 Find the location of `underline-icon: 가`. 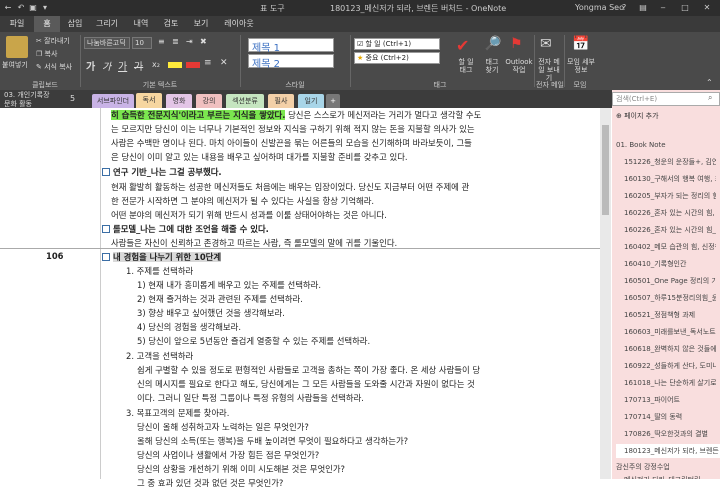

underline-icon: 가 is located at coordinates (122, 65).